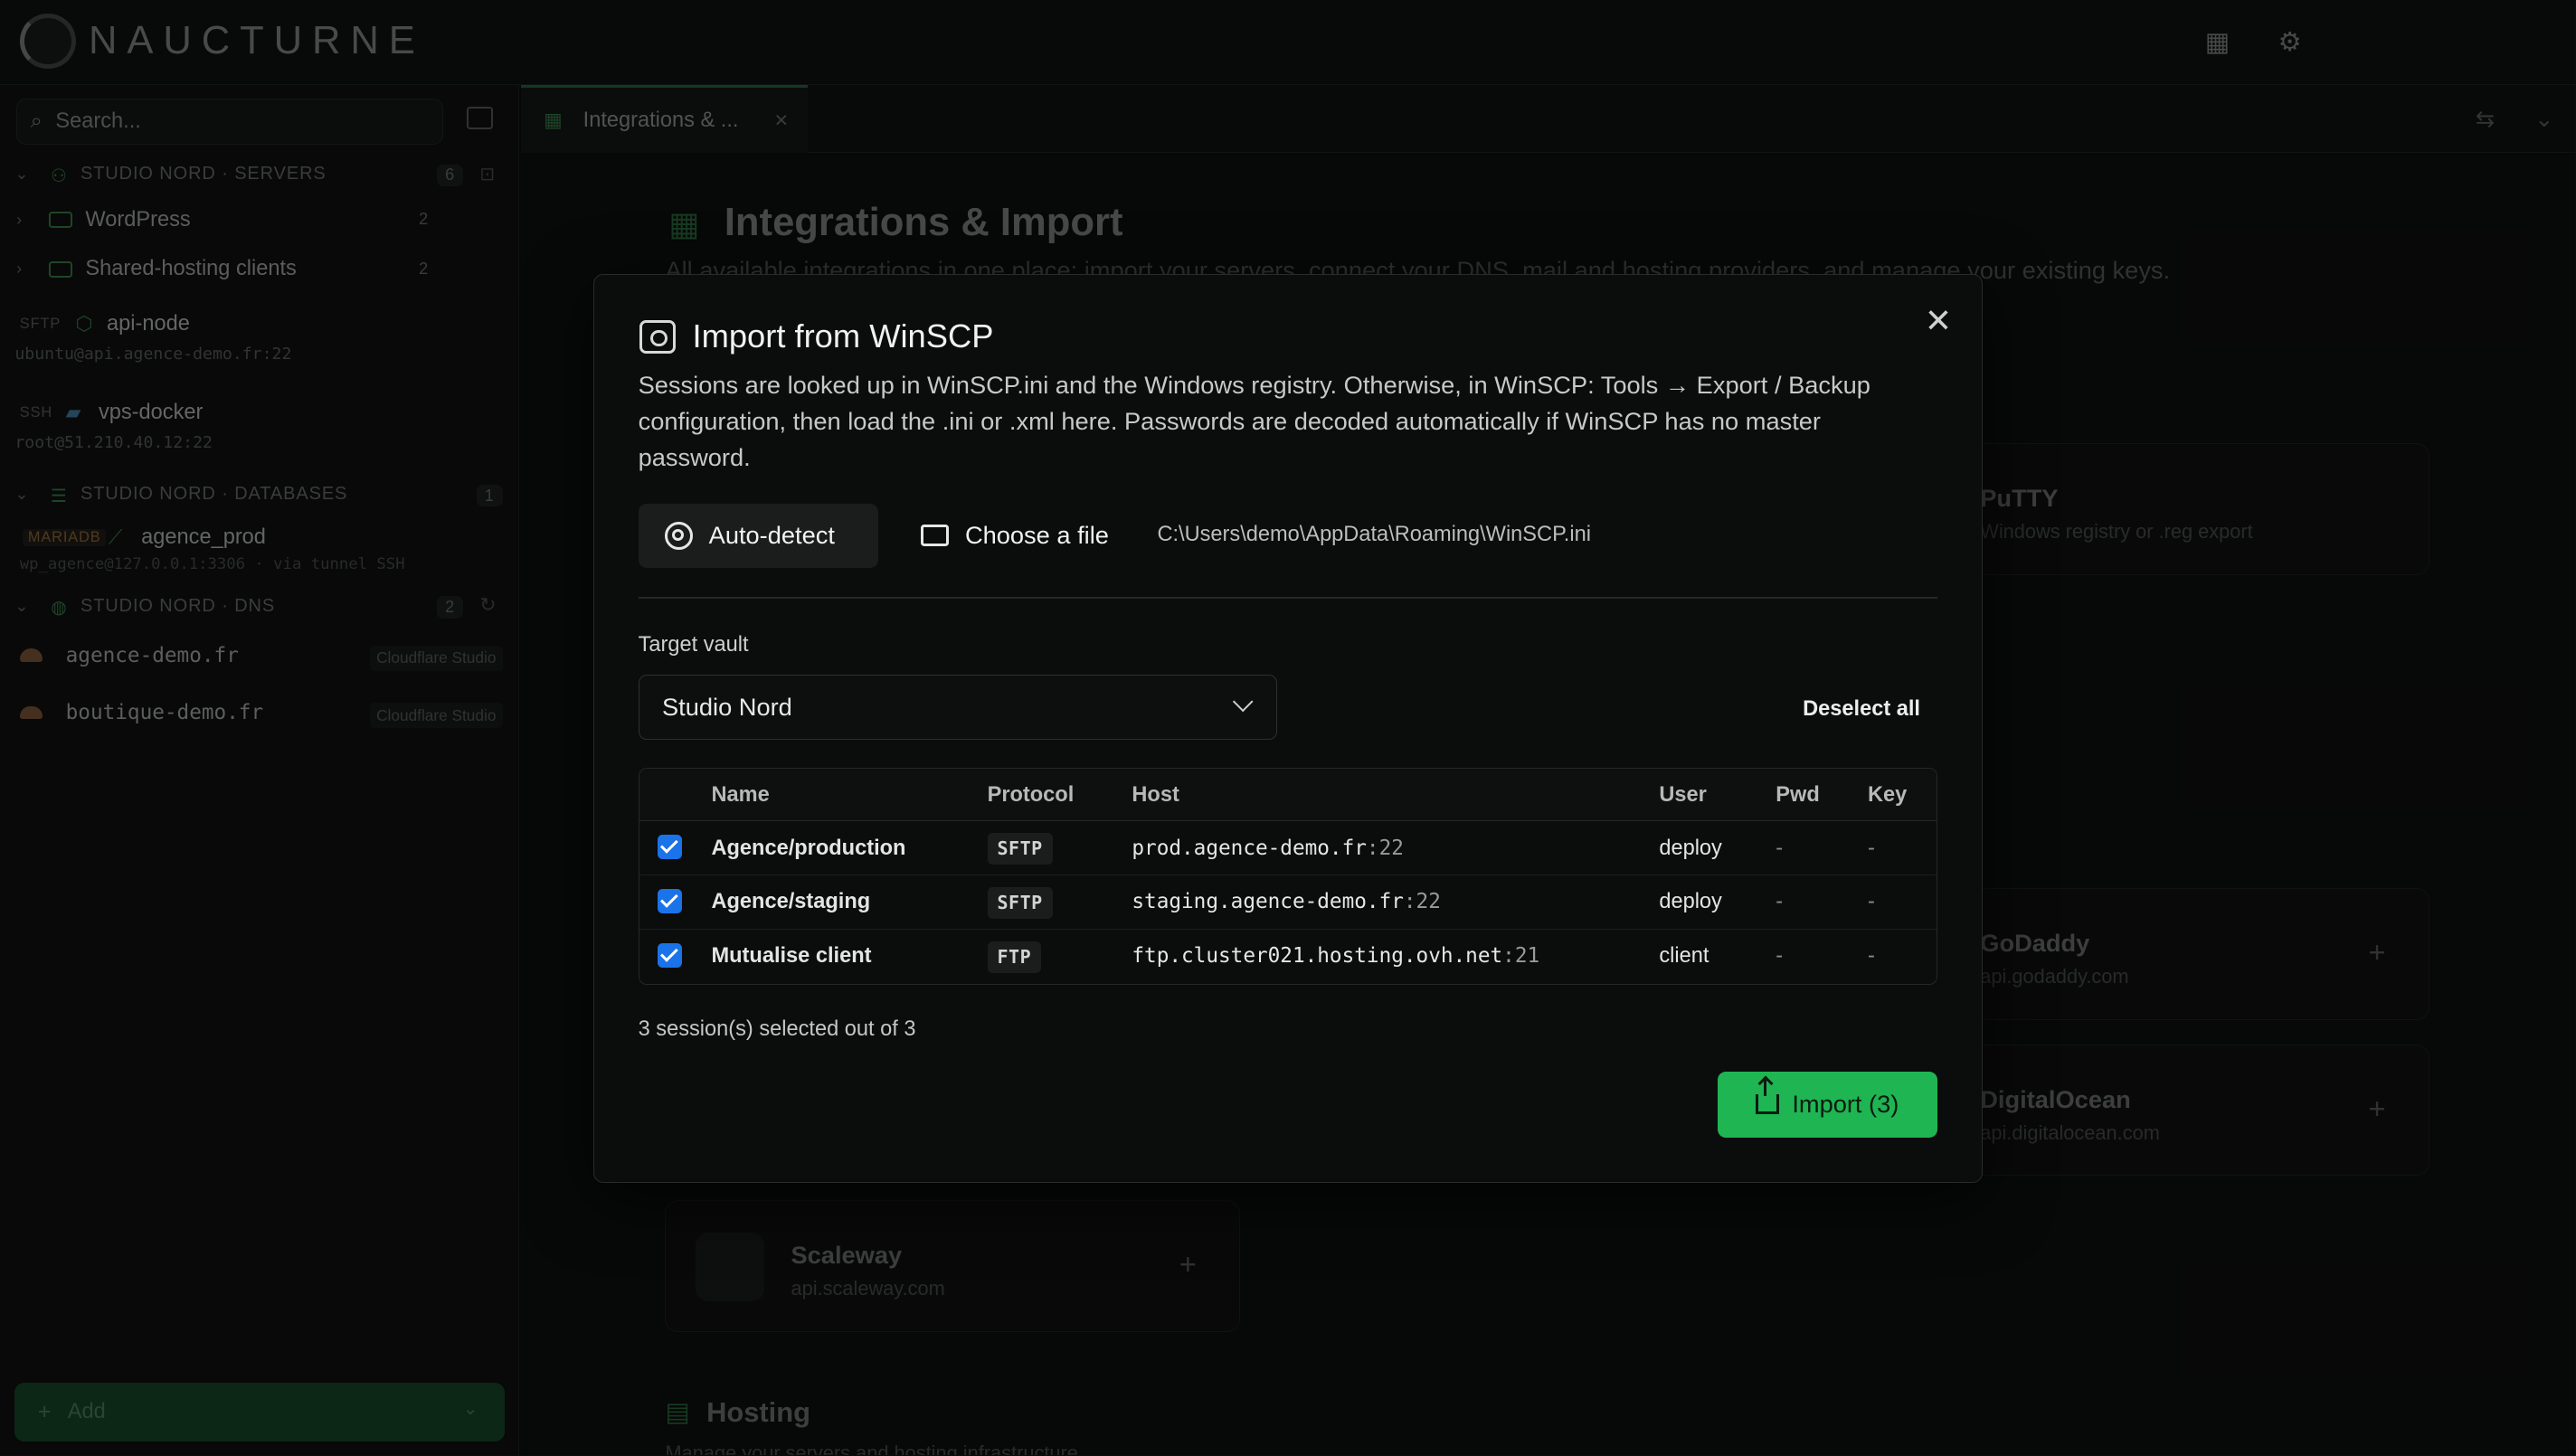 The height and width of the screenshot is (1456, 2576). Describe the element at coordinates (958, 707) in the screenshot. I see `target-vault-select: Studio Nord` at that location.